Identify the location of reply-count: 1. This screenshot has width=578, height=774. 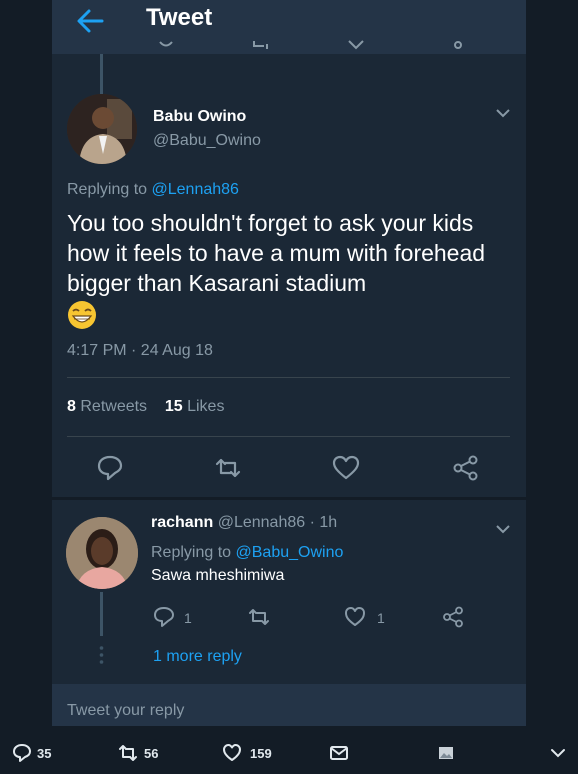
(188, 618).